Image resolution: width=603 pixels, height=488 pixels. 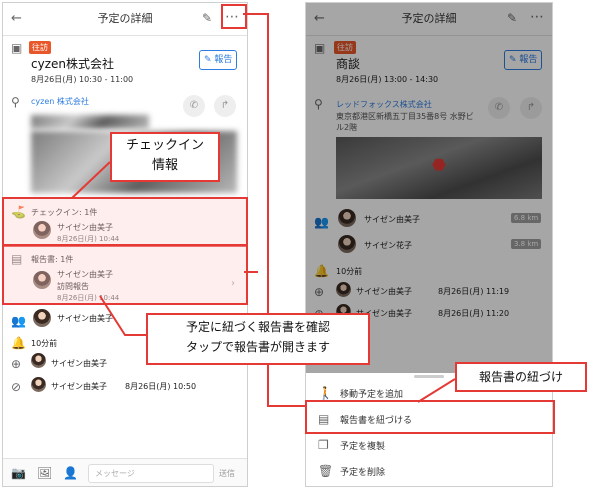 I want to click on callout-report-link: 予定に紐づく報告書を確認 タップで報告書が開きます, so click(x=258, y=339).